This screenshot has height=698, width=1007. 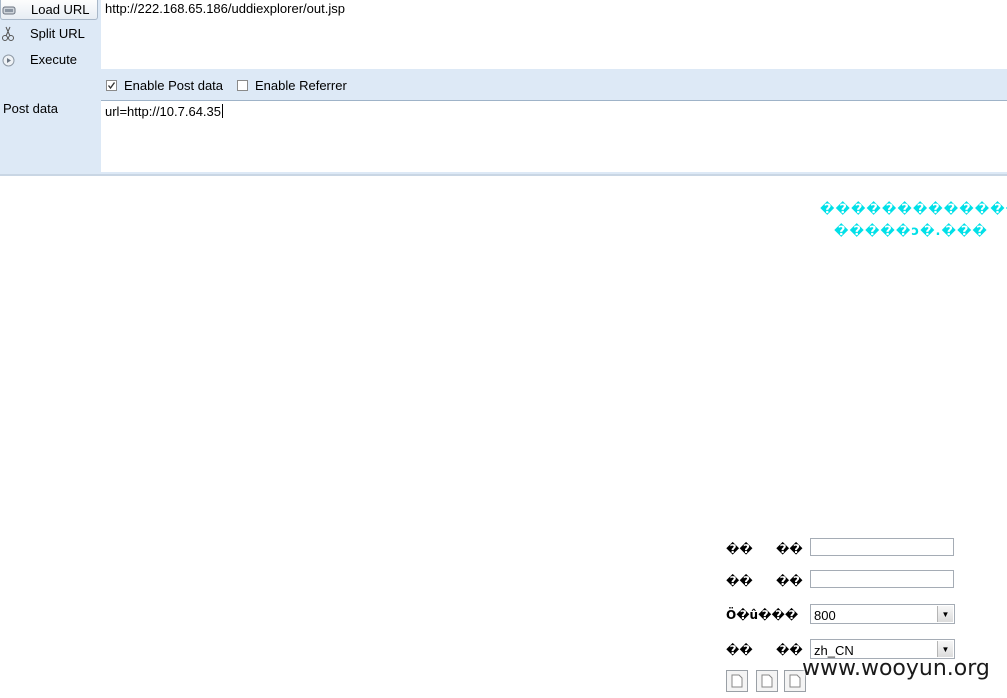 What do you see at coordinates (739, 650) in the screenshot?
I see `form-row4-label-a: ��` at bounding box center [739, 650].